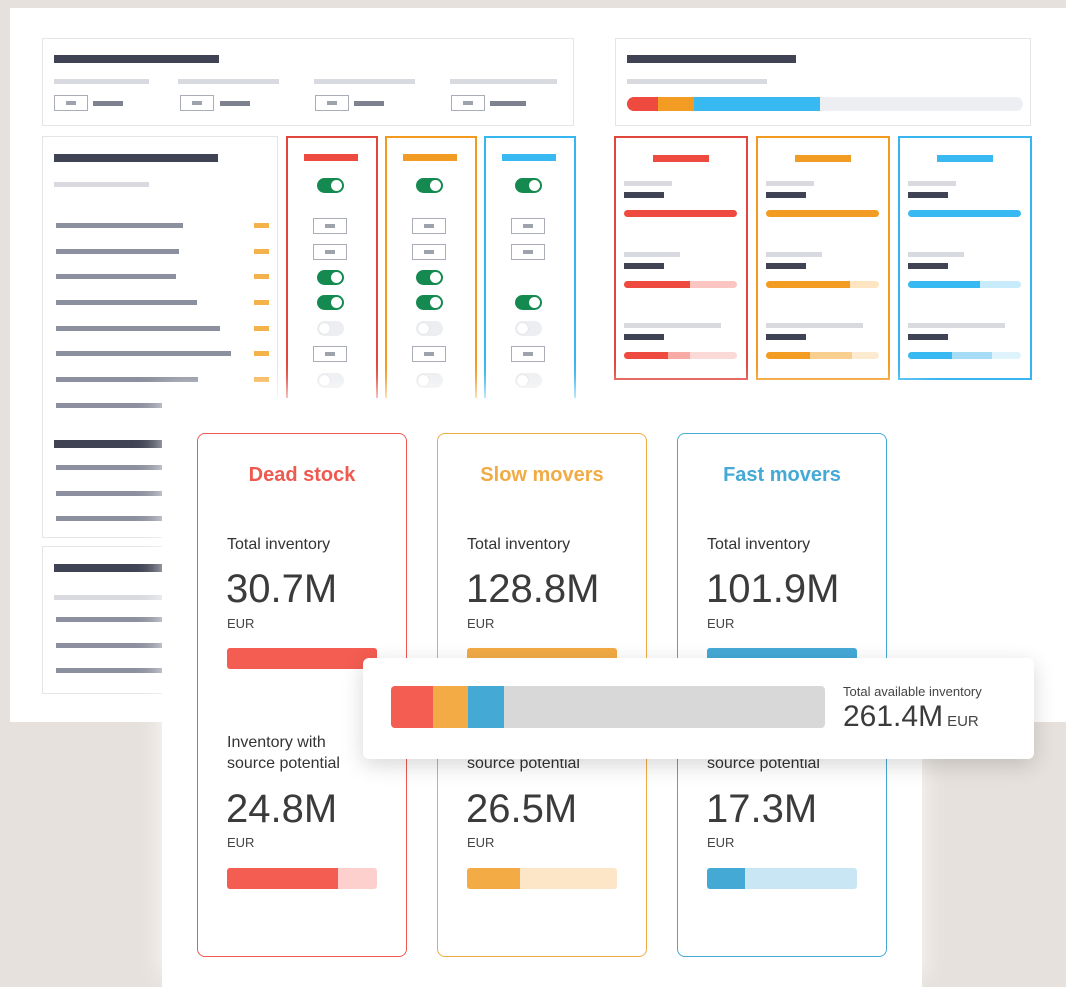 The height and width of the screenshot is (987, 1066). I want to click on total-available-value: 261.4M EUR, so click(911, 717).